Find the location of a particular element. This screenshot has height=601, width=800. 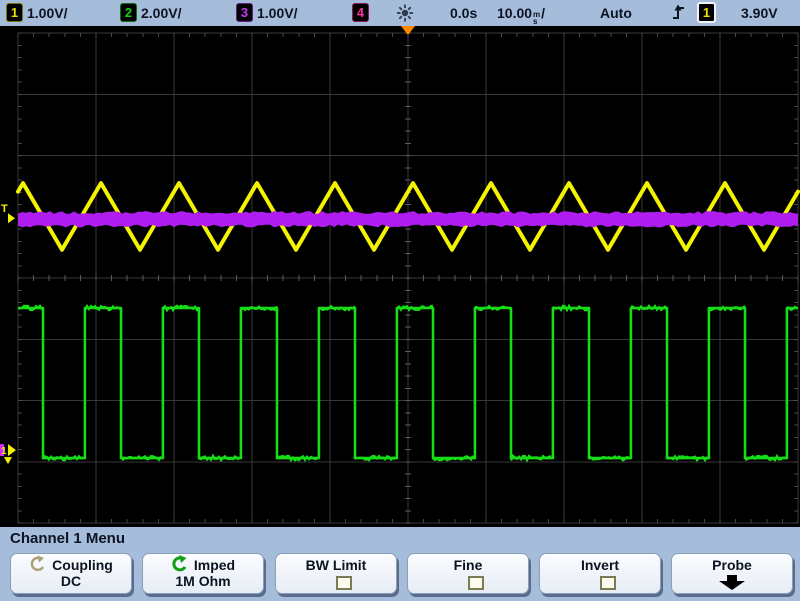

edge-trigger-icon is located at coordinates (678, 14).